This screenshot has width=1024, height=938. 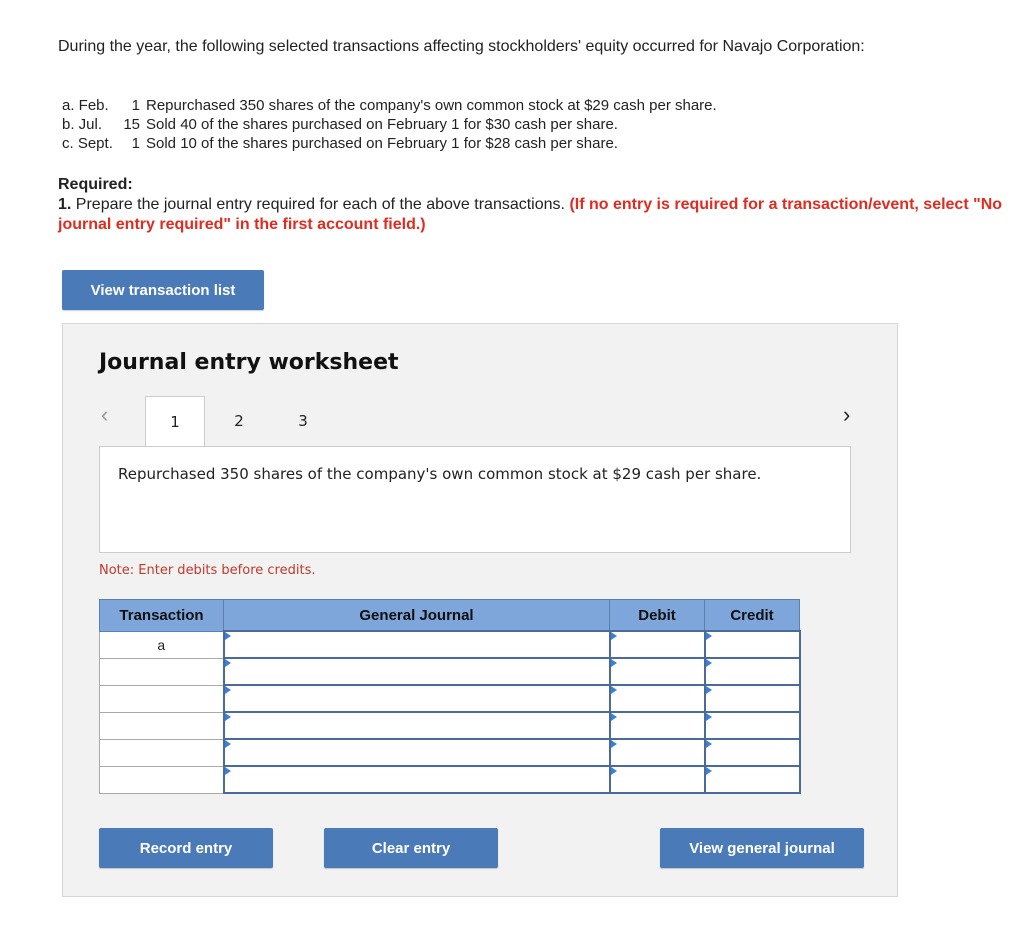 I want to click on required-item-number: 1., so click(x=65, y=204).